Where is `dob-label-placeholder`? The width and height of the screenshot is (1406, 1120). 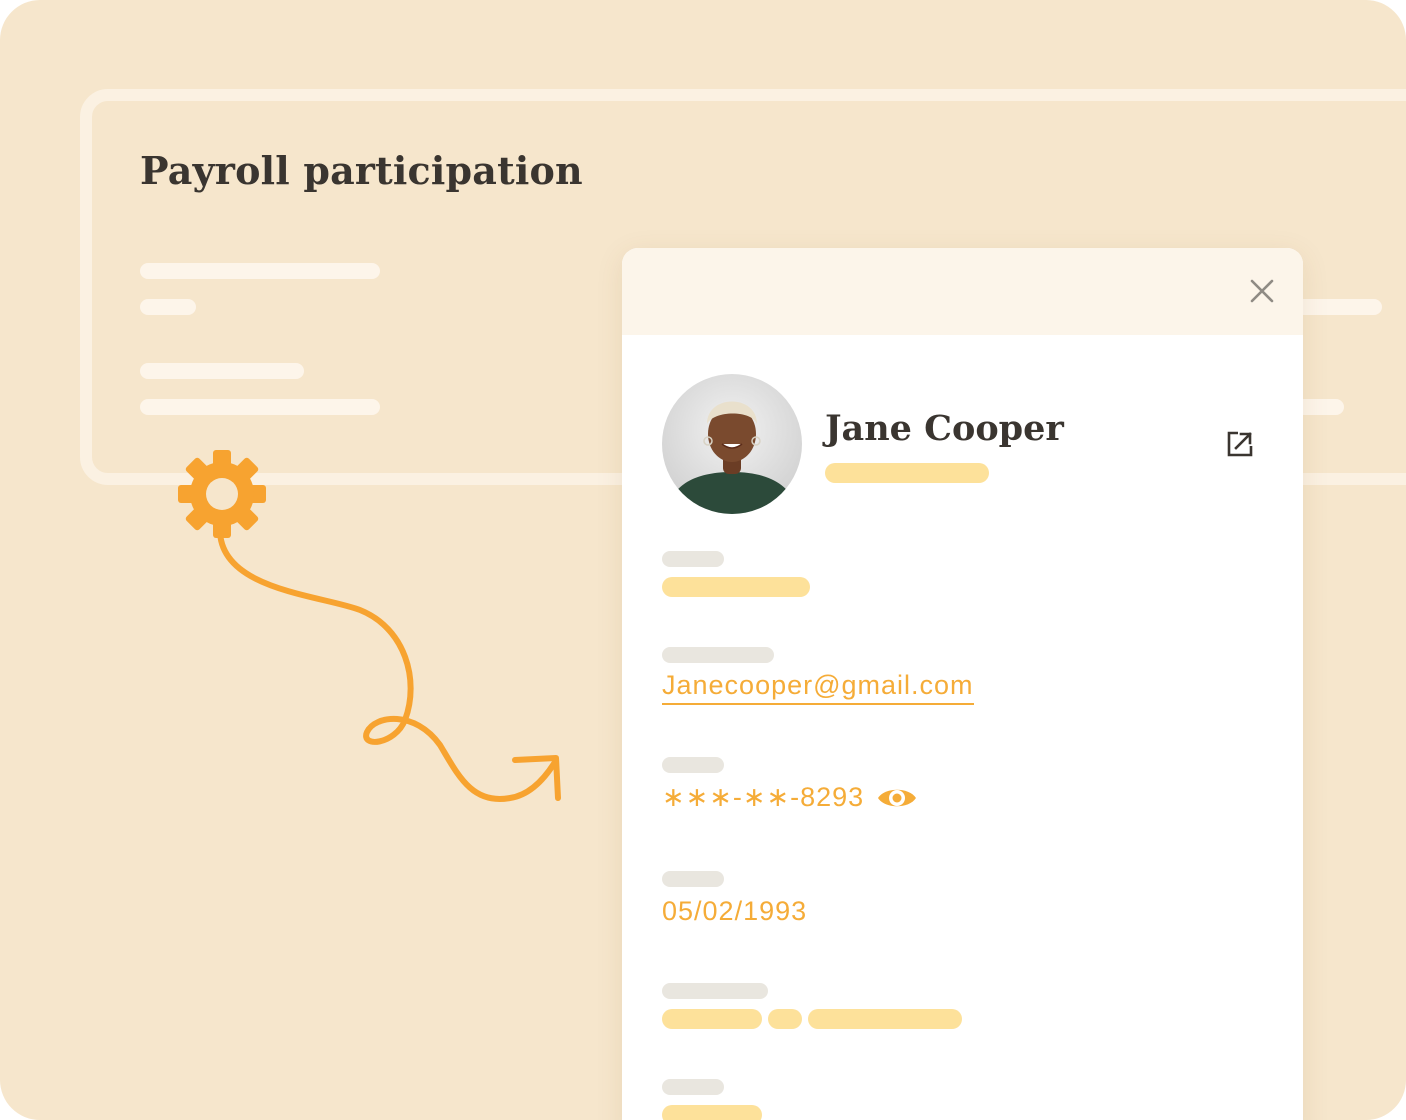
dob-label-placeholder is located at coordinates (693, 879).